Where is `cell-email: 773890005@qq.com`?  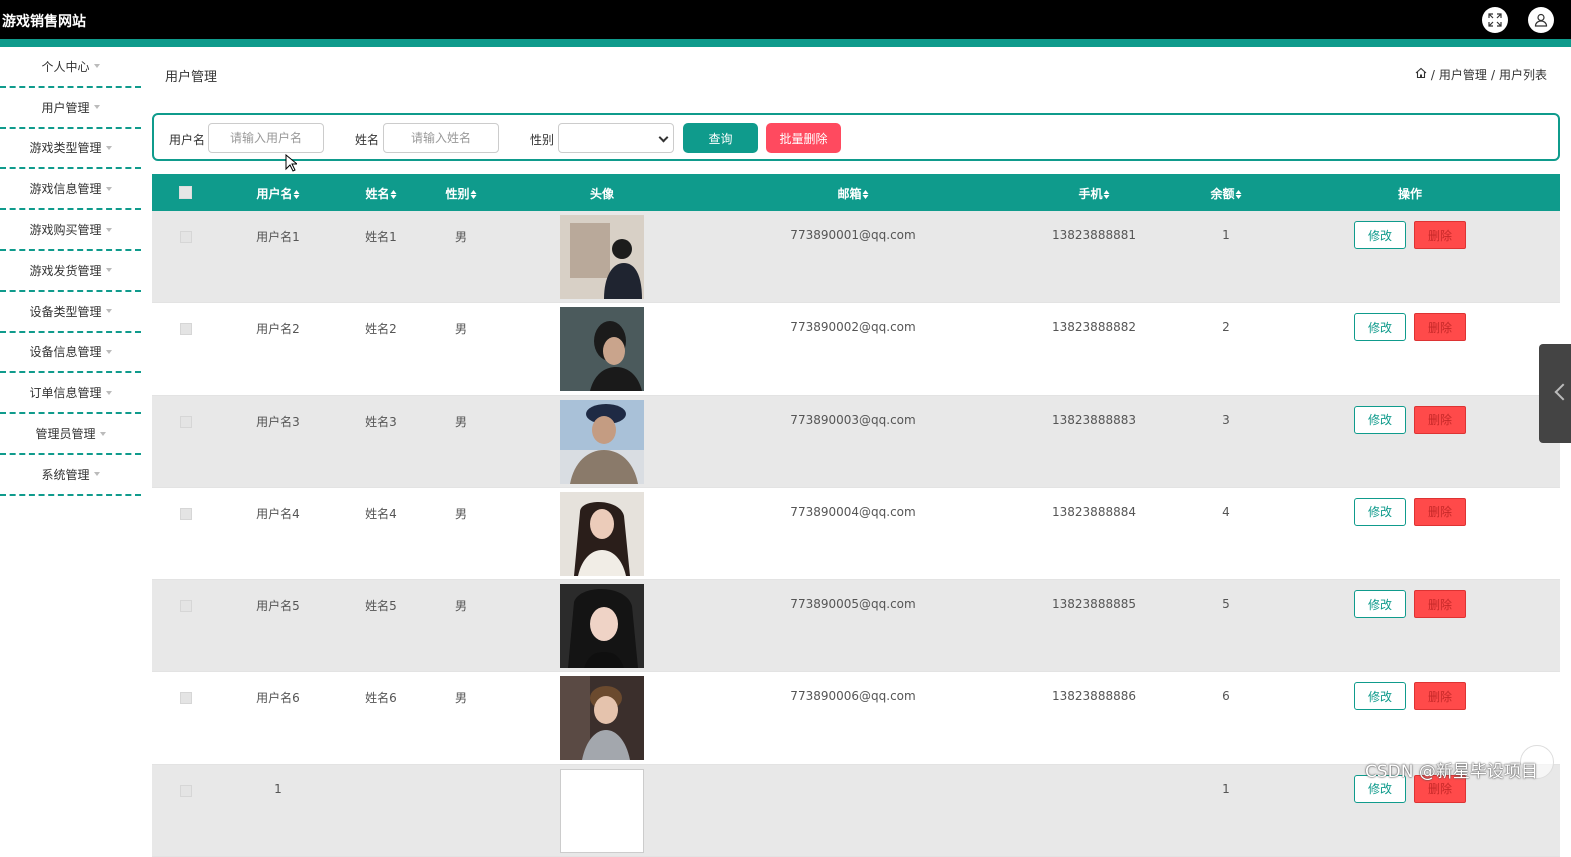
cell-email: 773890005@qq.com is located at coordinates (853, 604).